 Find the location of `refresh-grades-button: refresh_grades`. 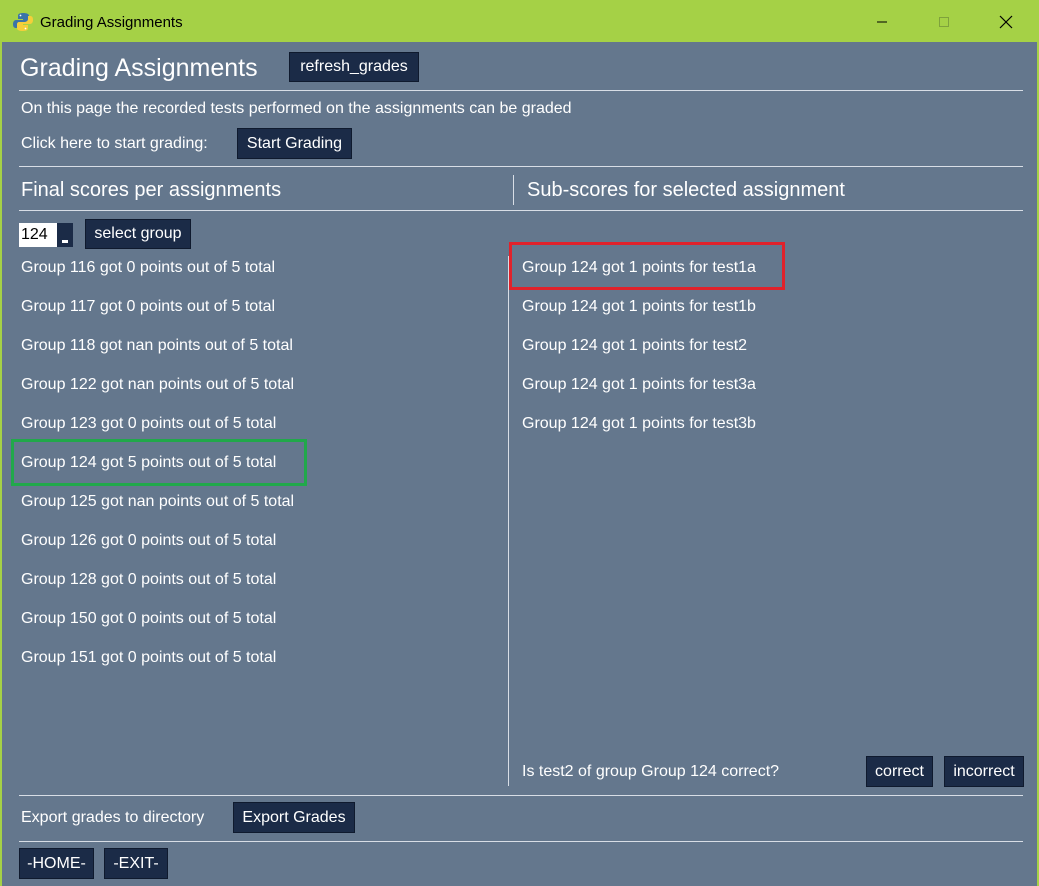

refresh-grades-button: refresh_grades is located at coordinates (354, 67).